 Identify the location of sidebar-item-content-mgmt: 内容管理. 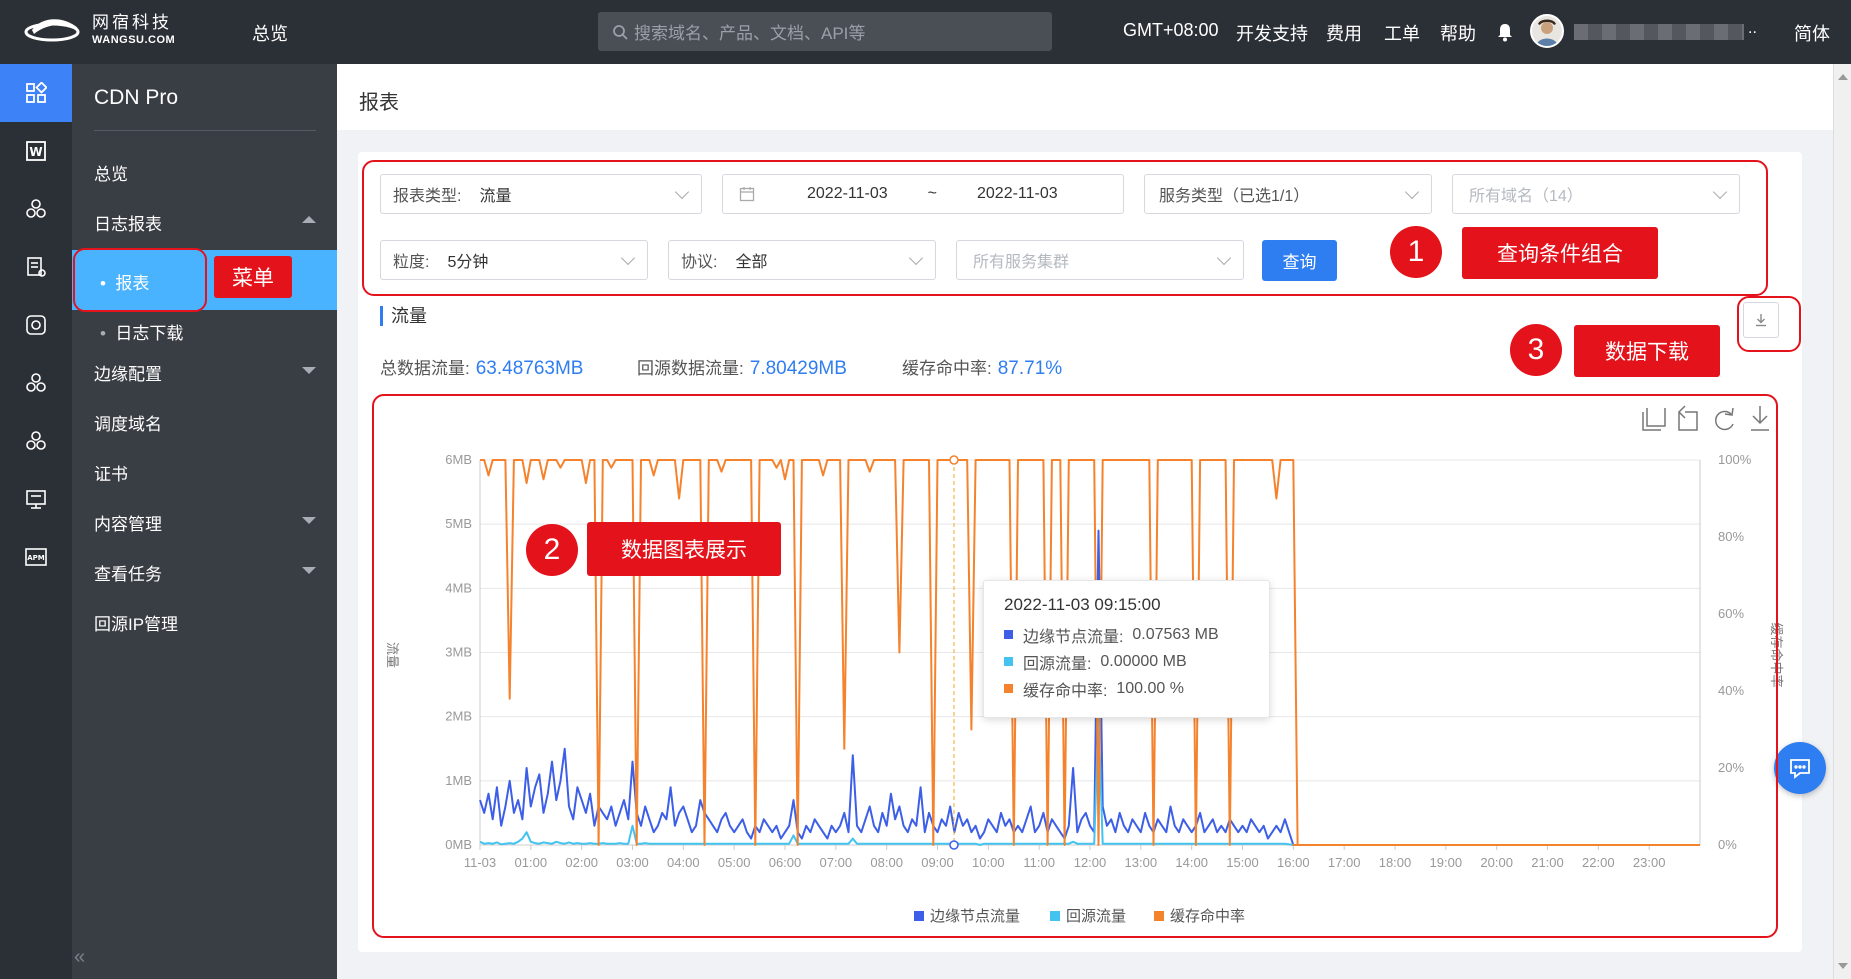
(205, 522).